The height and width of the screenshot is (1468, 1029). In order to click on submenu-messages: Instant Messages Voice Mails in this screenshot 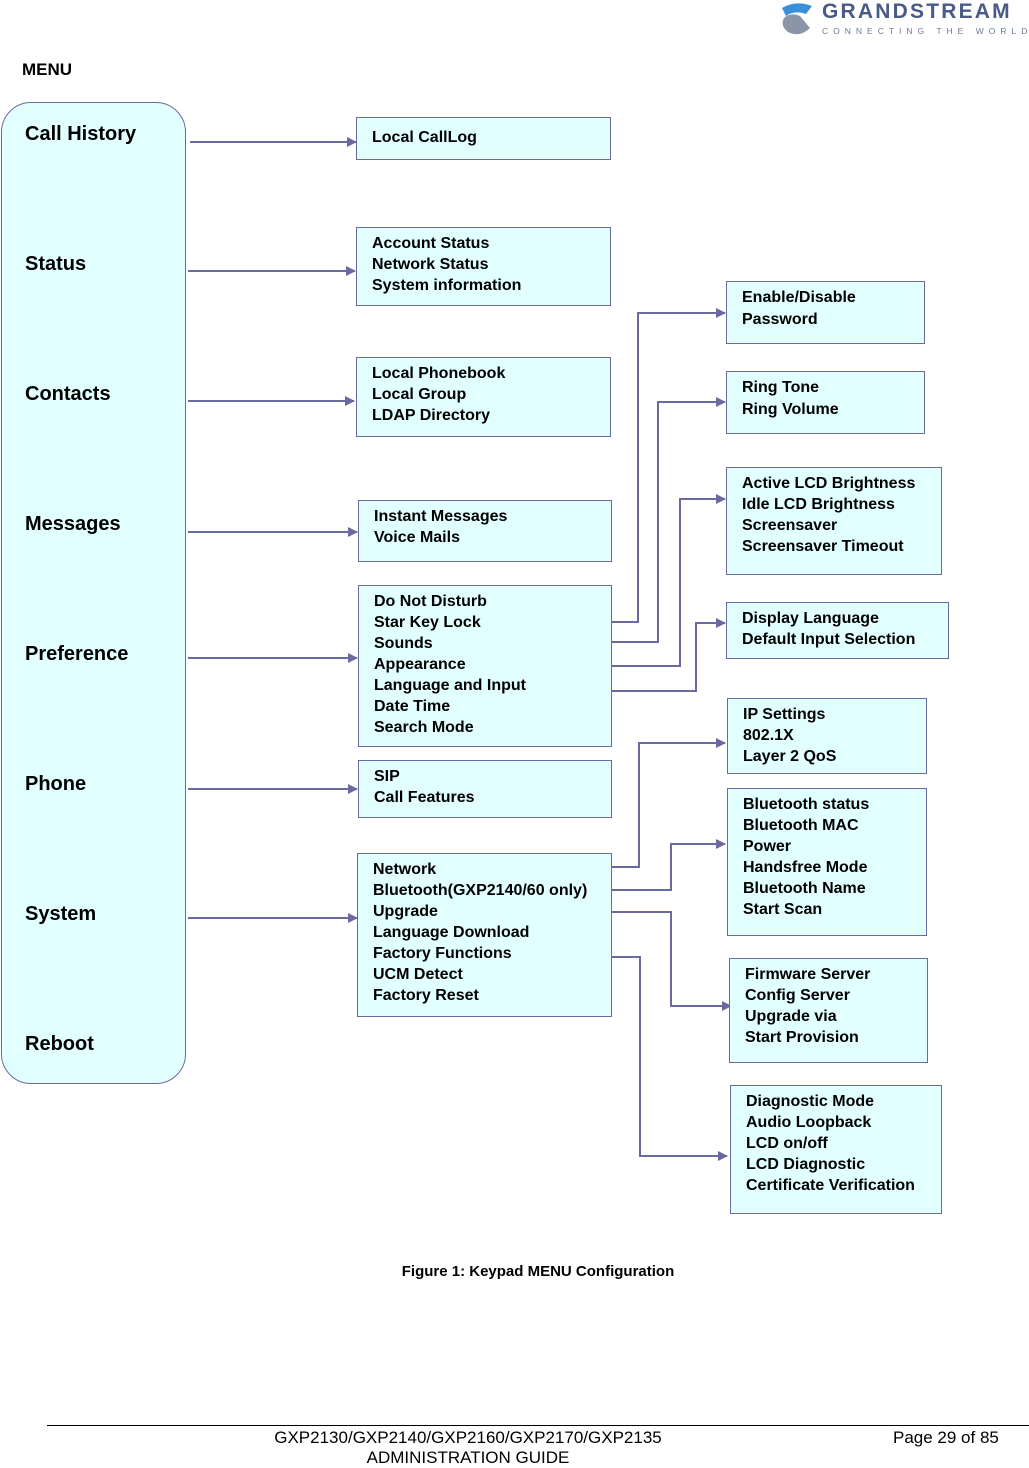, I will do `click(485, 531)`.